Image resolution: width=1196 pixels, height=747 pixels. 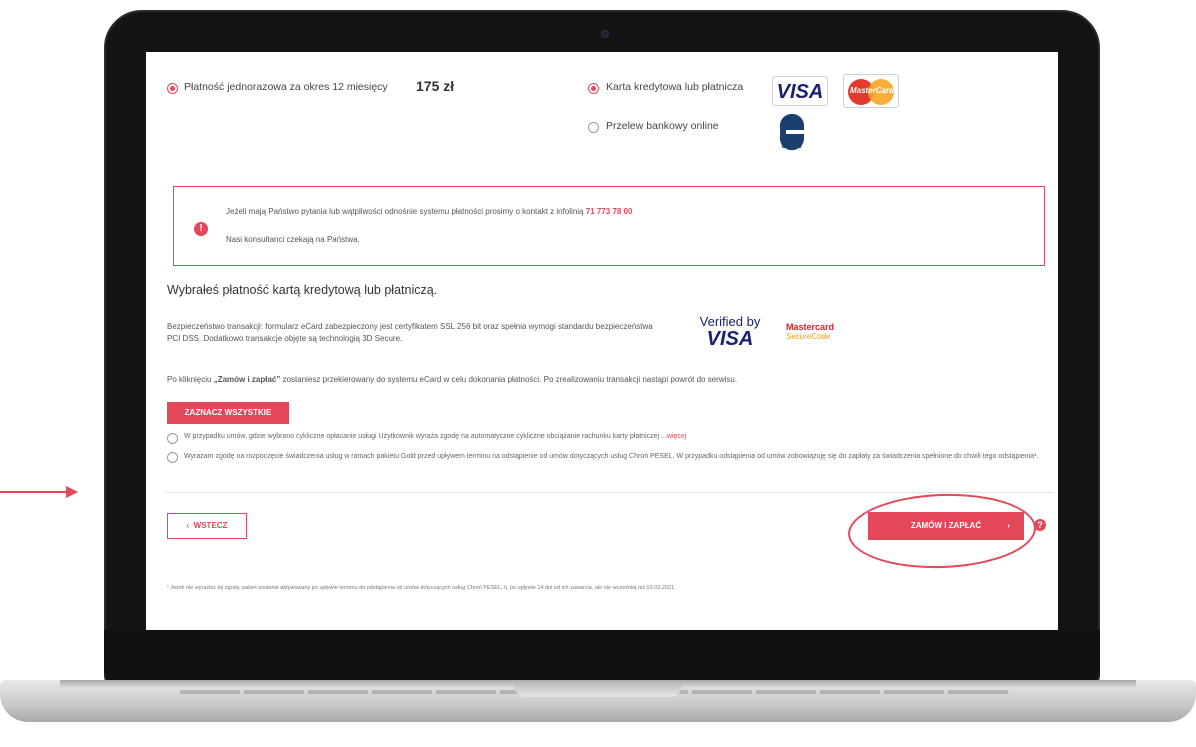 I want to click on select-all-button: ZAZNACZ WSZYSTKIE, so click(x=228, y=413).